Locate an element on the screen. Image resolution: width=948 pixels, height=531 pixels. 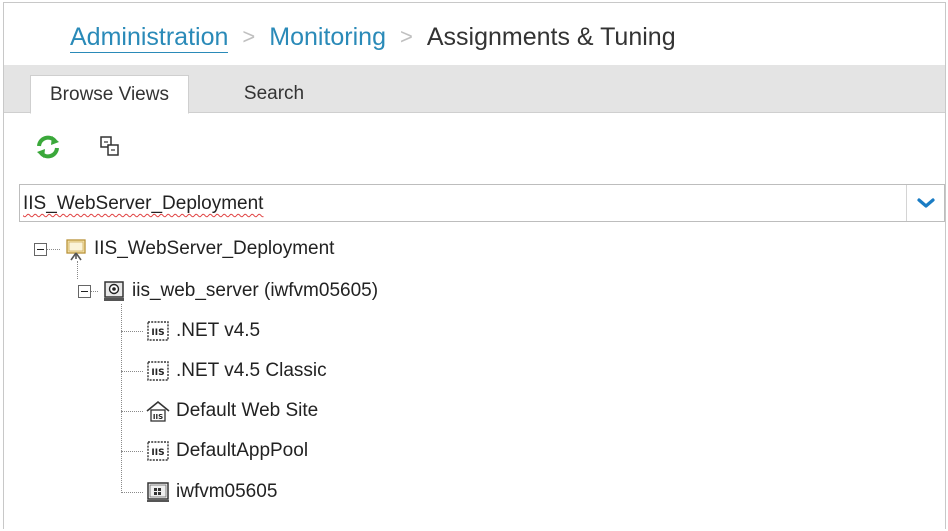
deployment-view-icon is located at coordinates (76, 250).